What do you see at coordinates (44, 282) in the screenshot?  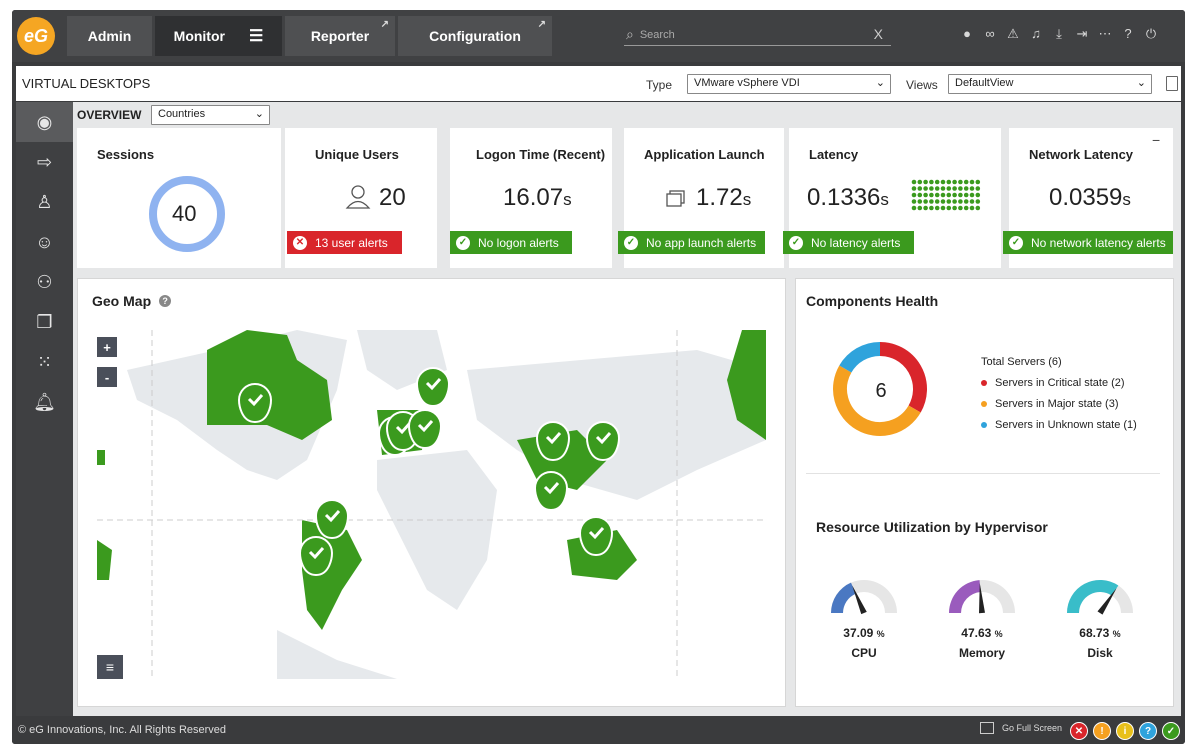 I see `sidebar-item-hierarchy: ⚇` at bounding box center [44, 282].